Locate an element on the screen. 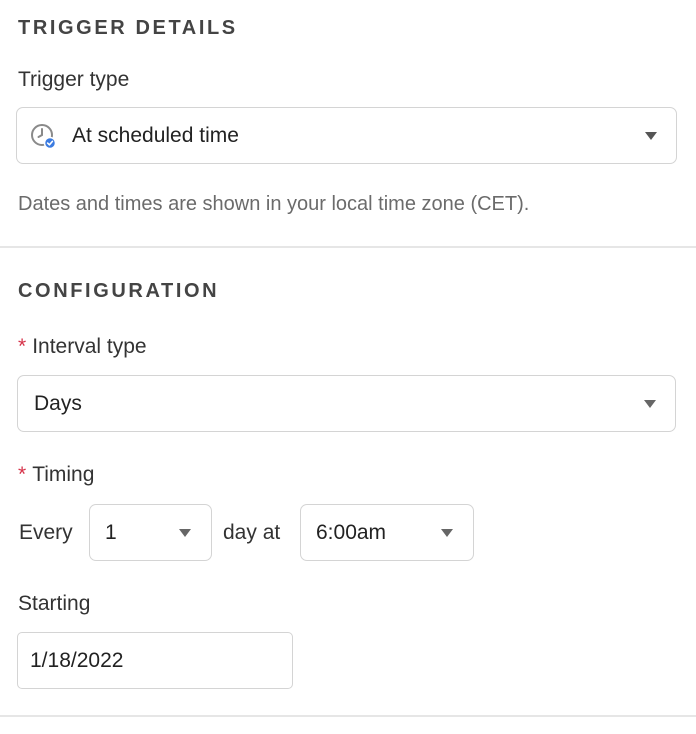 This screenshot has height=734, width=696. time-select: 6:00am is located at coordinates (387, 532).